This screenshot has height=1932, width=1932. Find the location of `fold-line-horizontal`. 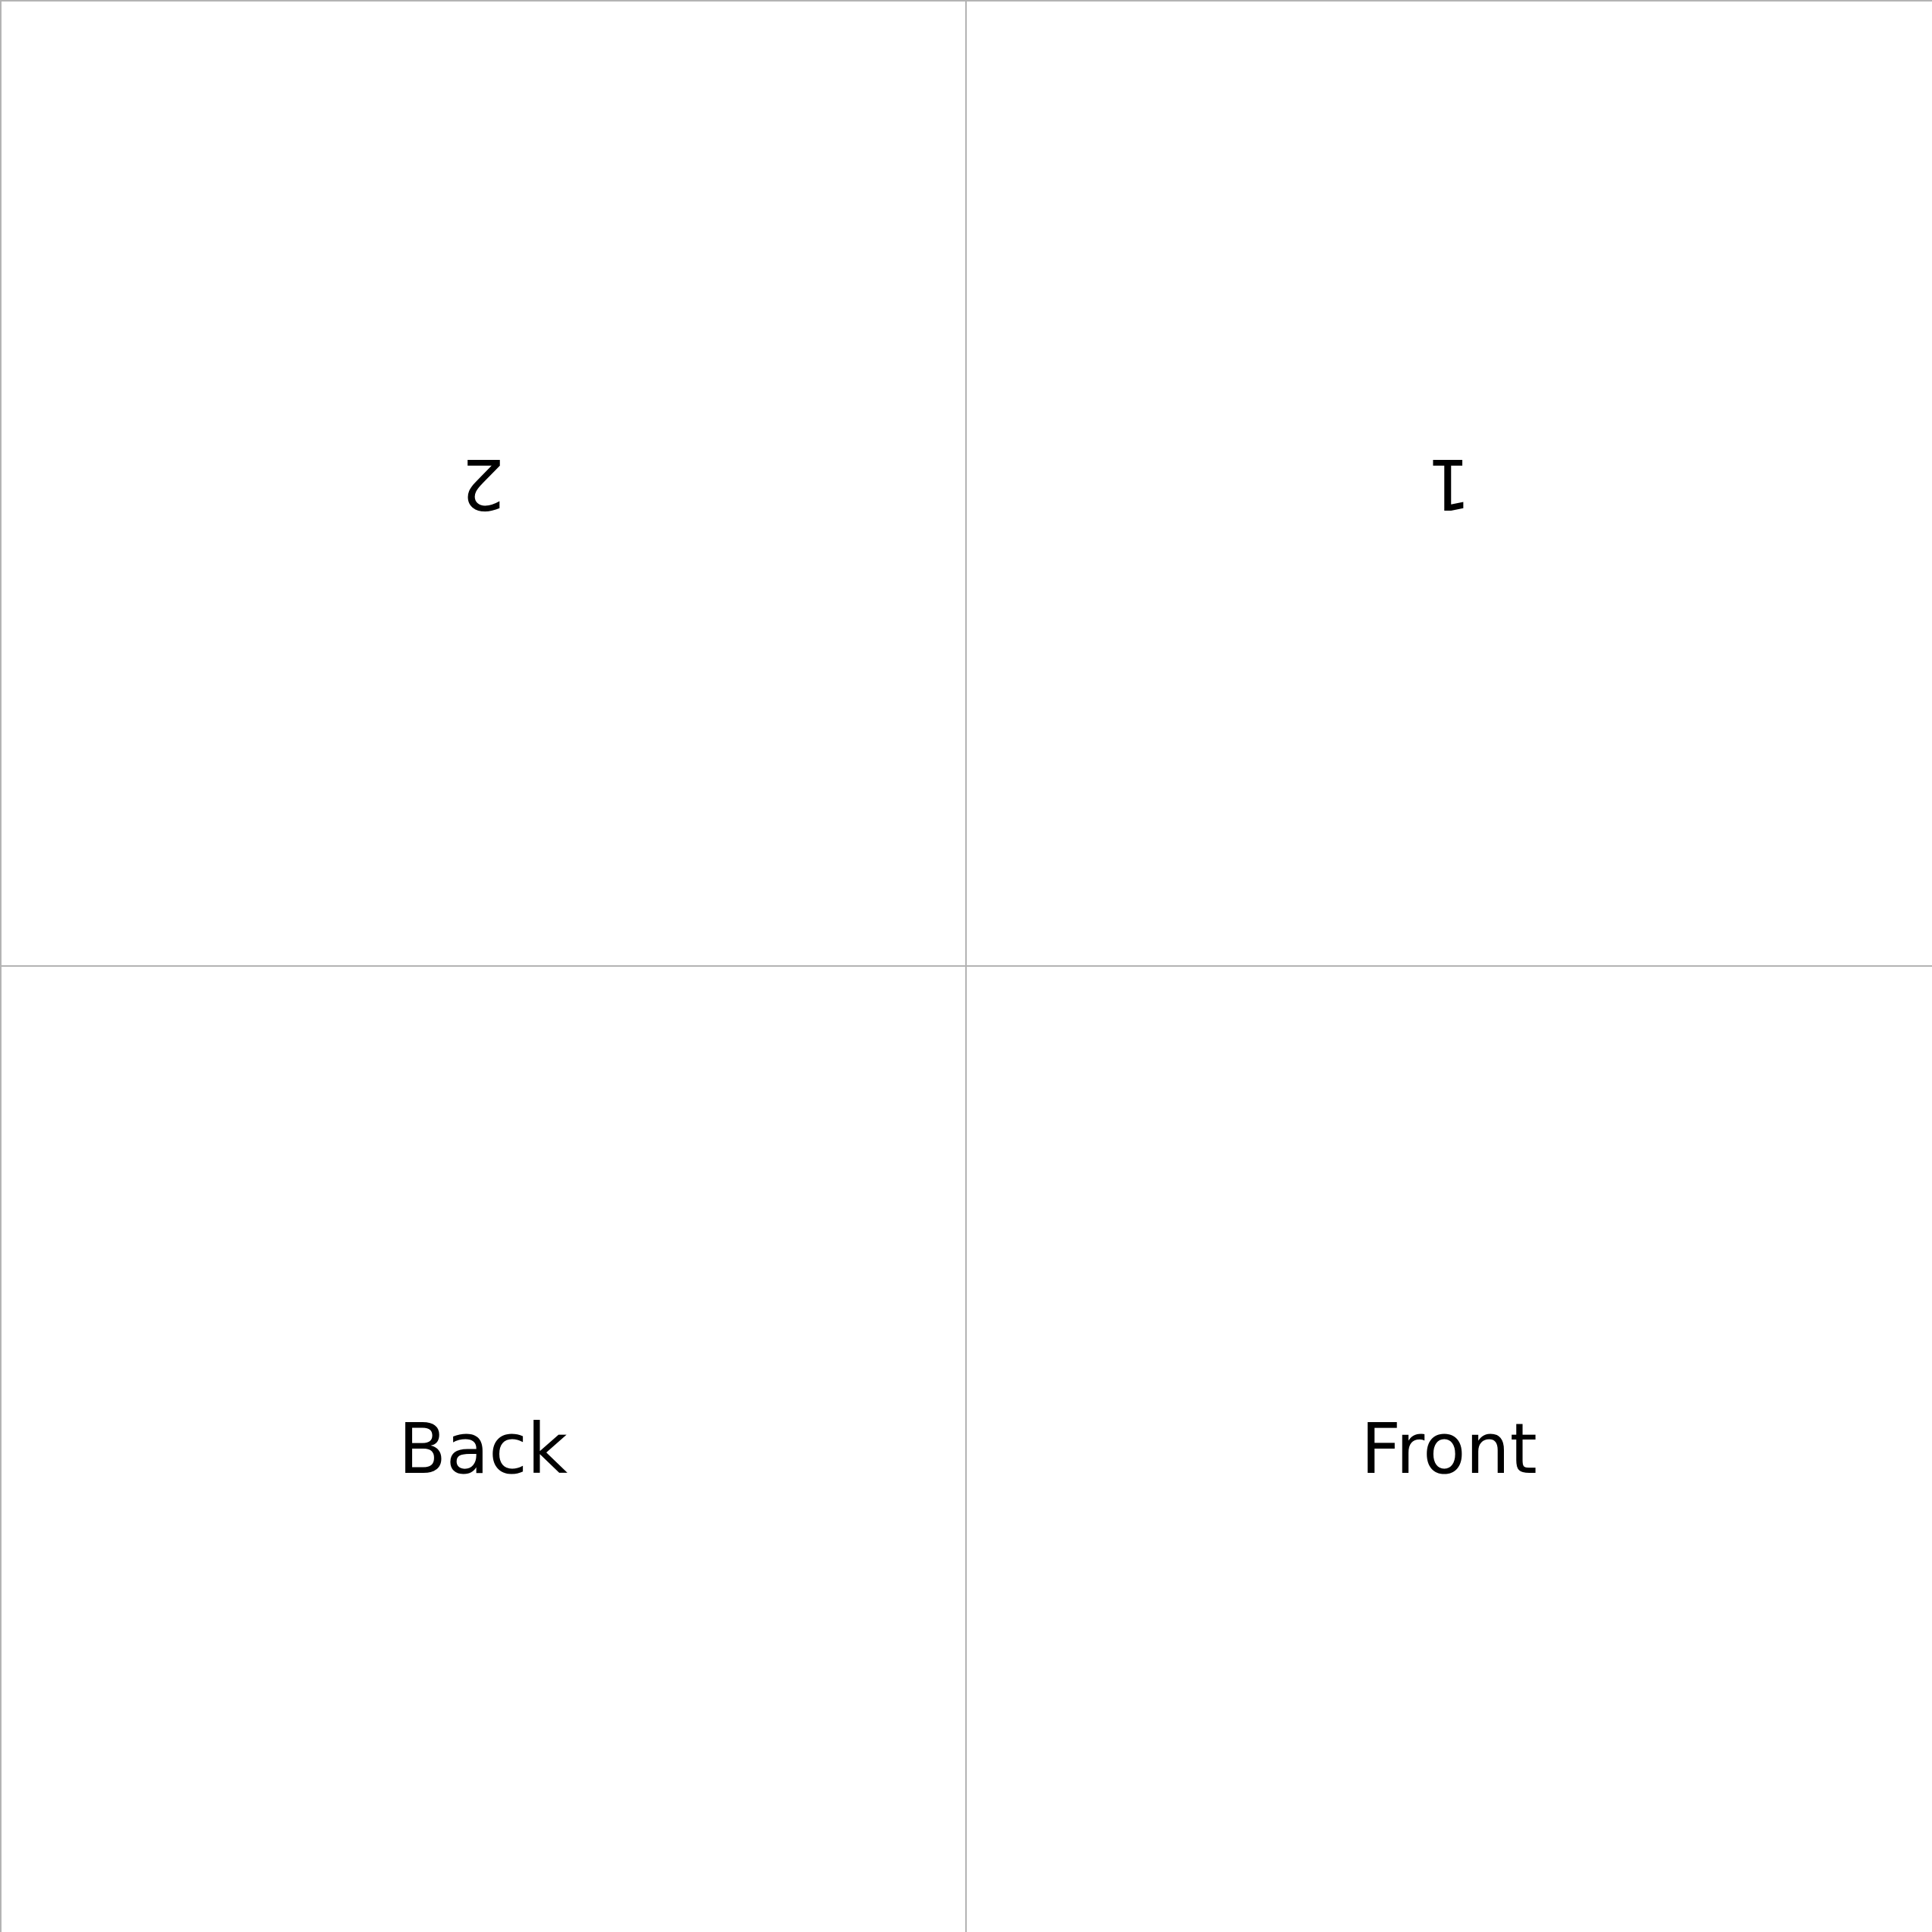

fold-line-horizontal is located at coordinates (966, 966).